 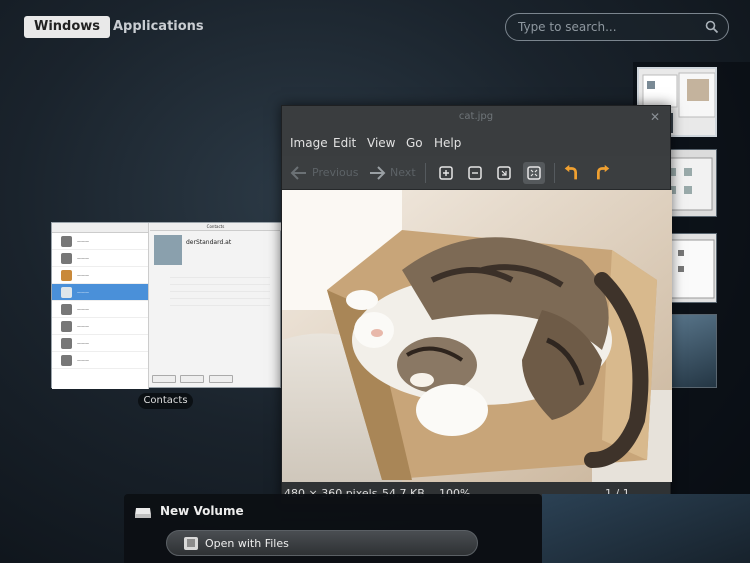 I want to click on contact-fields, so click(x=220, y=288).